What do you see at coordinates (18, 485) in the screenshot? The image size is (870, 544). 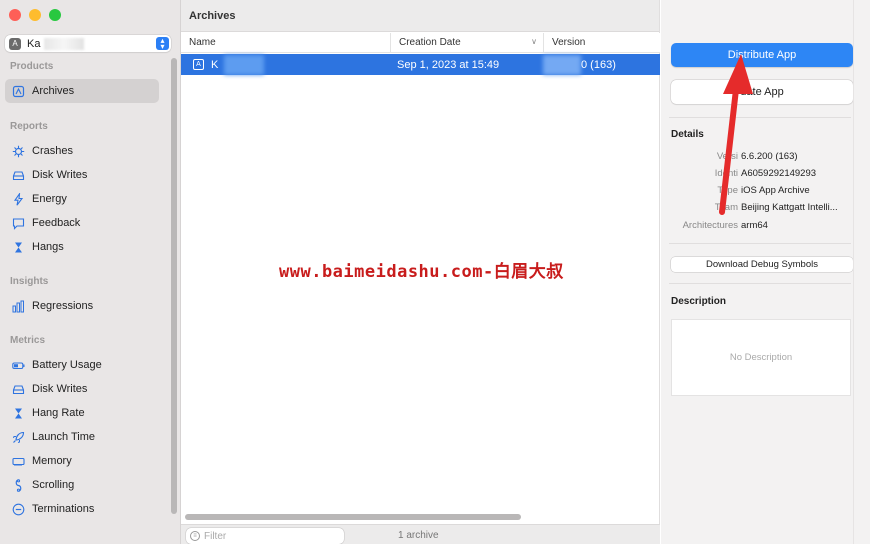 I see `scroll-icon` at bounding box center [18, 485].